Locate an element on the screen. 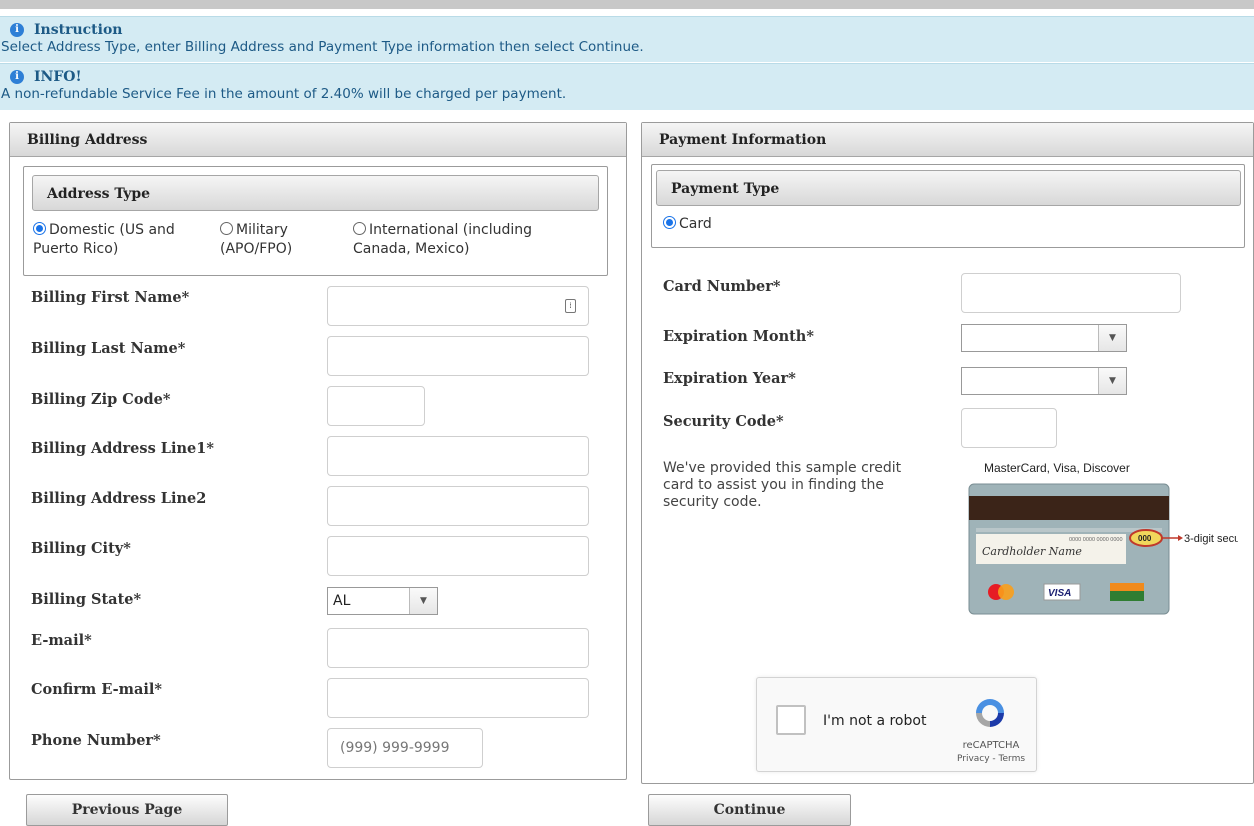  expiration-year-select: ▼ is located at coordinates (1044, 381).